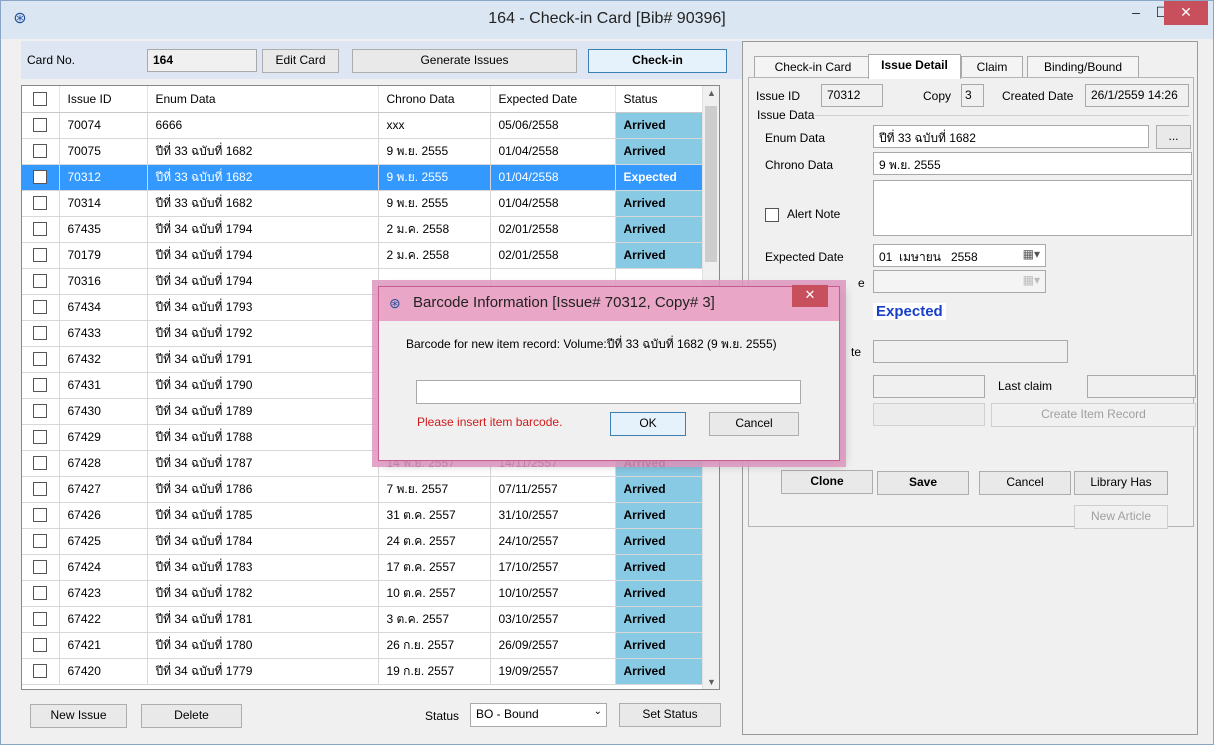 This screenshot has height=745, width=1214. I want to click on dialog-ok-button: OK, so click(648, 424).